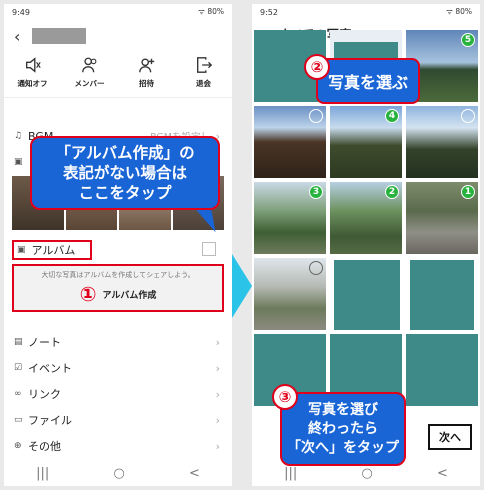  What do you see at coordinates (343, 447) in the screenshot?
I see `callout-line: 「次へ」をタップ` at bounding box center [343, 447].